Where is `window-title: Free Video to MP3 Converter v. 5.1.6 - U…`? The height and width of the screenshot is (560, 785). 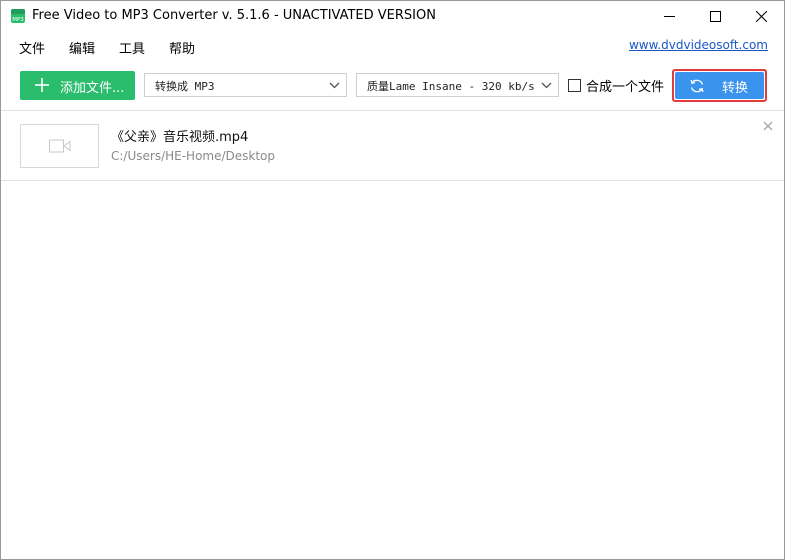
window-title: Free Video to MP3 Converter v. 5.1.6 - U… is located at coordinates (234, 15).